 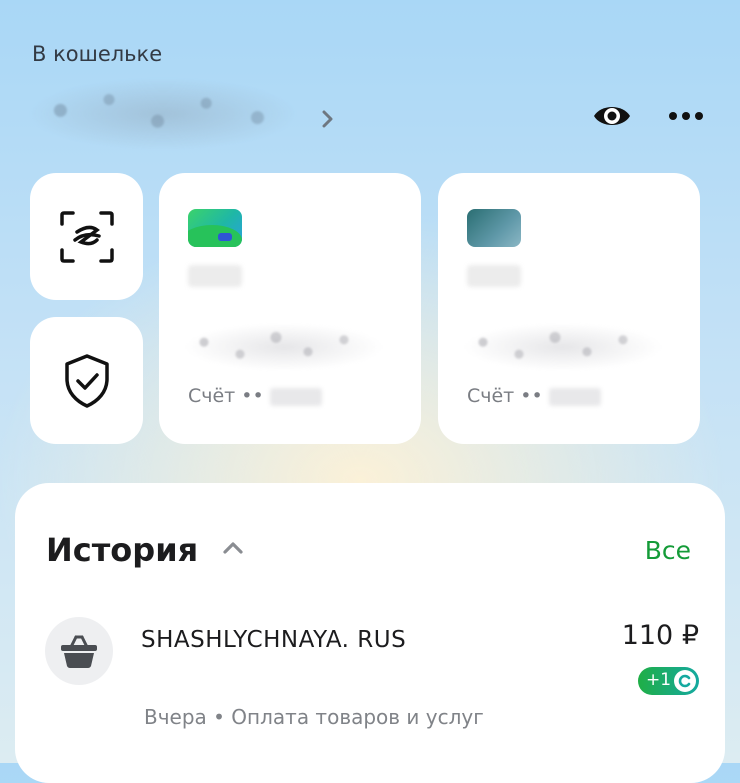 I want to click on transaction-merchant: SHASHLYCHNAYA. RUS, so click(x=274, y=640).